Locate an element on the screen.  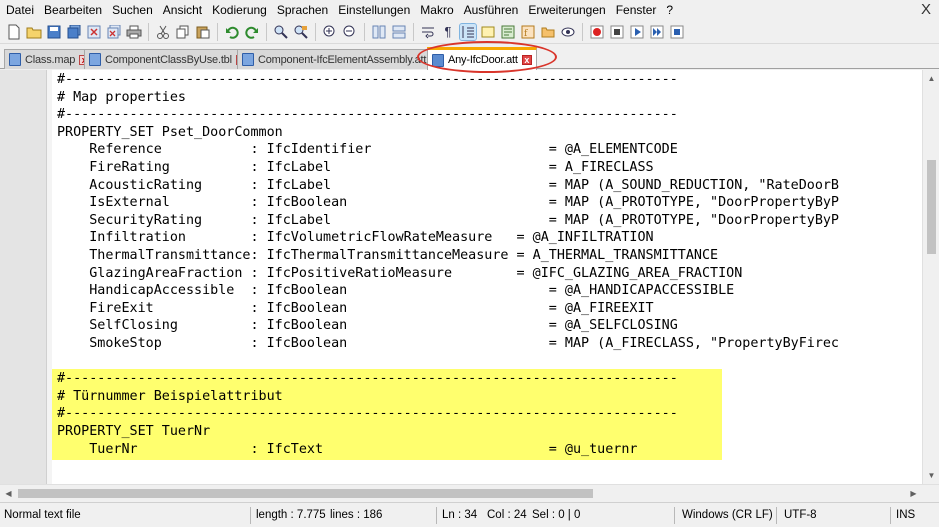
save-all-icon is located at coordinates (74, 32).